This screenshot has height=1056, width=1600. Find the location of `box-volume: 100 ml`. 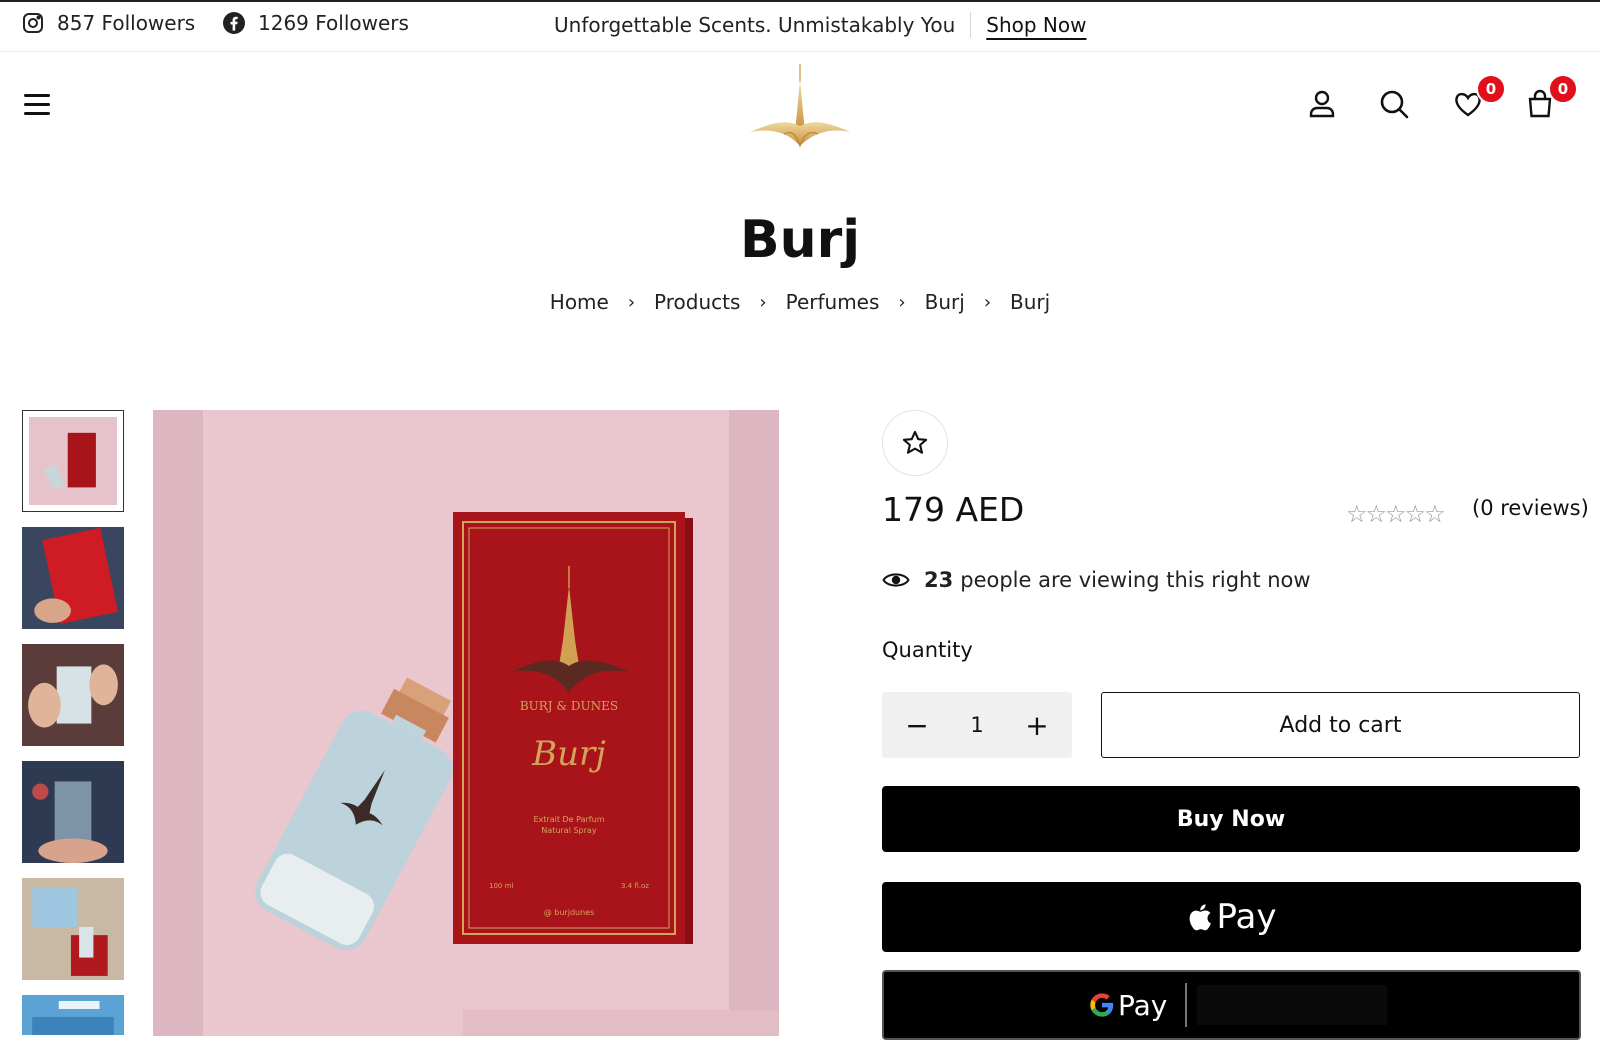

box-volume: 100 ml is located at coordinates (501, 886).